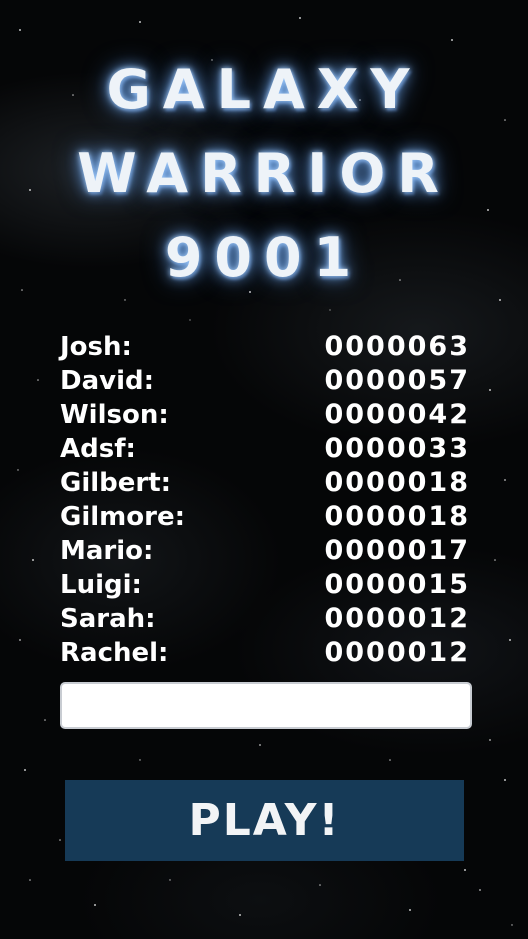  What do you see at coordinates (122, 517) in the screenshot?
I see `player-name: Gilmore:` at bounding box center [122, 517].